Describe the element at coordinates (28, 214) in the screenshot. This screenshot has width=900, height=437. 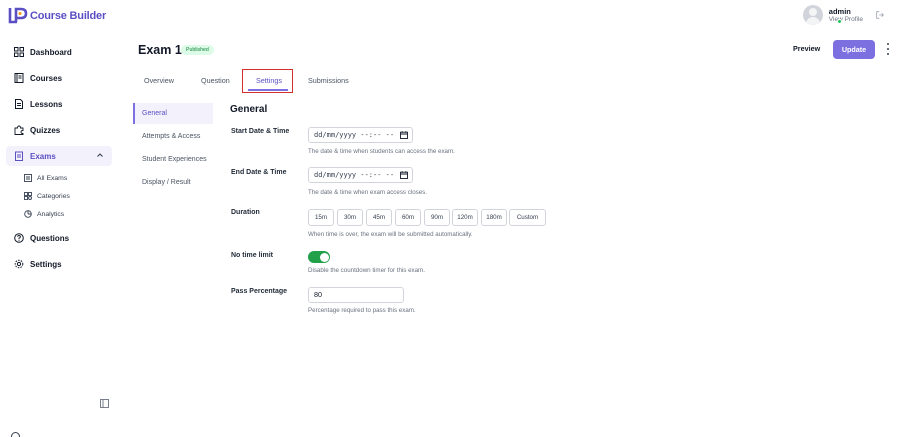
I see `pie-chart-icon` at that location.